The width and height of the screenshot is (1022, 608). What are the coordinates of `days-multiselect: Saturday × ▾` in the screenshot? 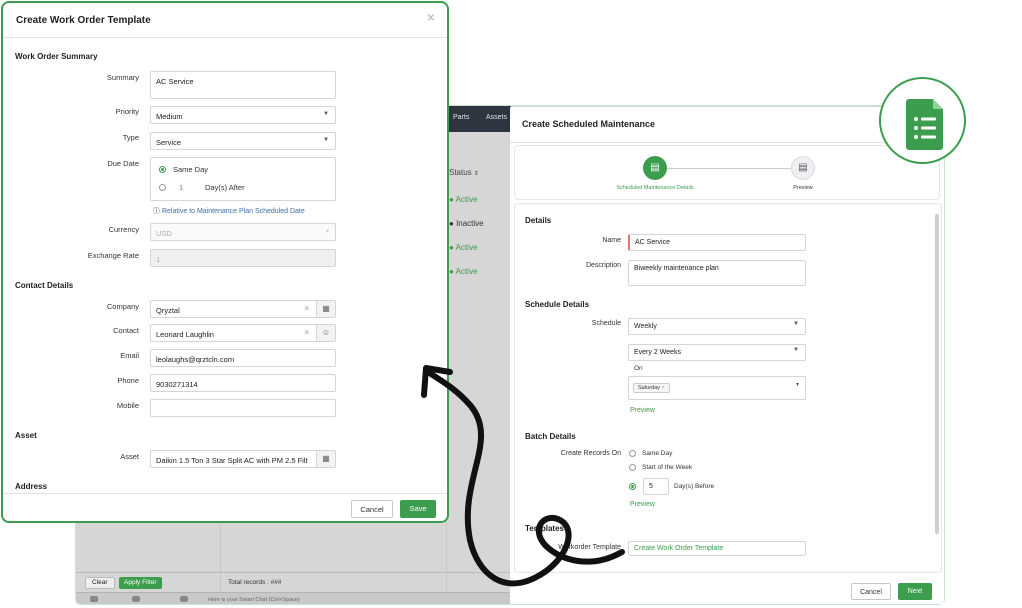 It's located at (717, 388).